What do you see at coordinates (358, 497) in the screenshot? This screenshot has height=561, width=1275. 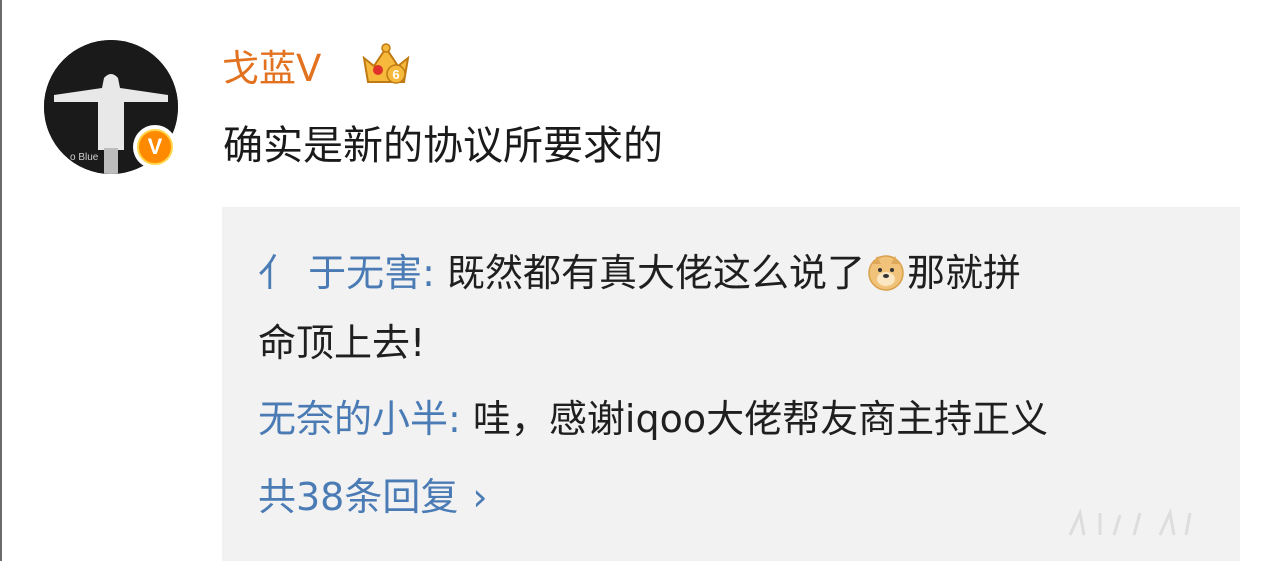 I see `more-replies-label: 共38条回复` at bounding box center [358, 497].